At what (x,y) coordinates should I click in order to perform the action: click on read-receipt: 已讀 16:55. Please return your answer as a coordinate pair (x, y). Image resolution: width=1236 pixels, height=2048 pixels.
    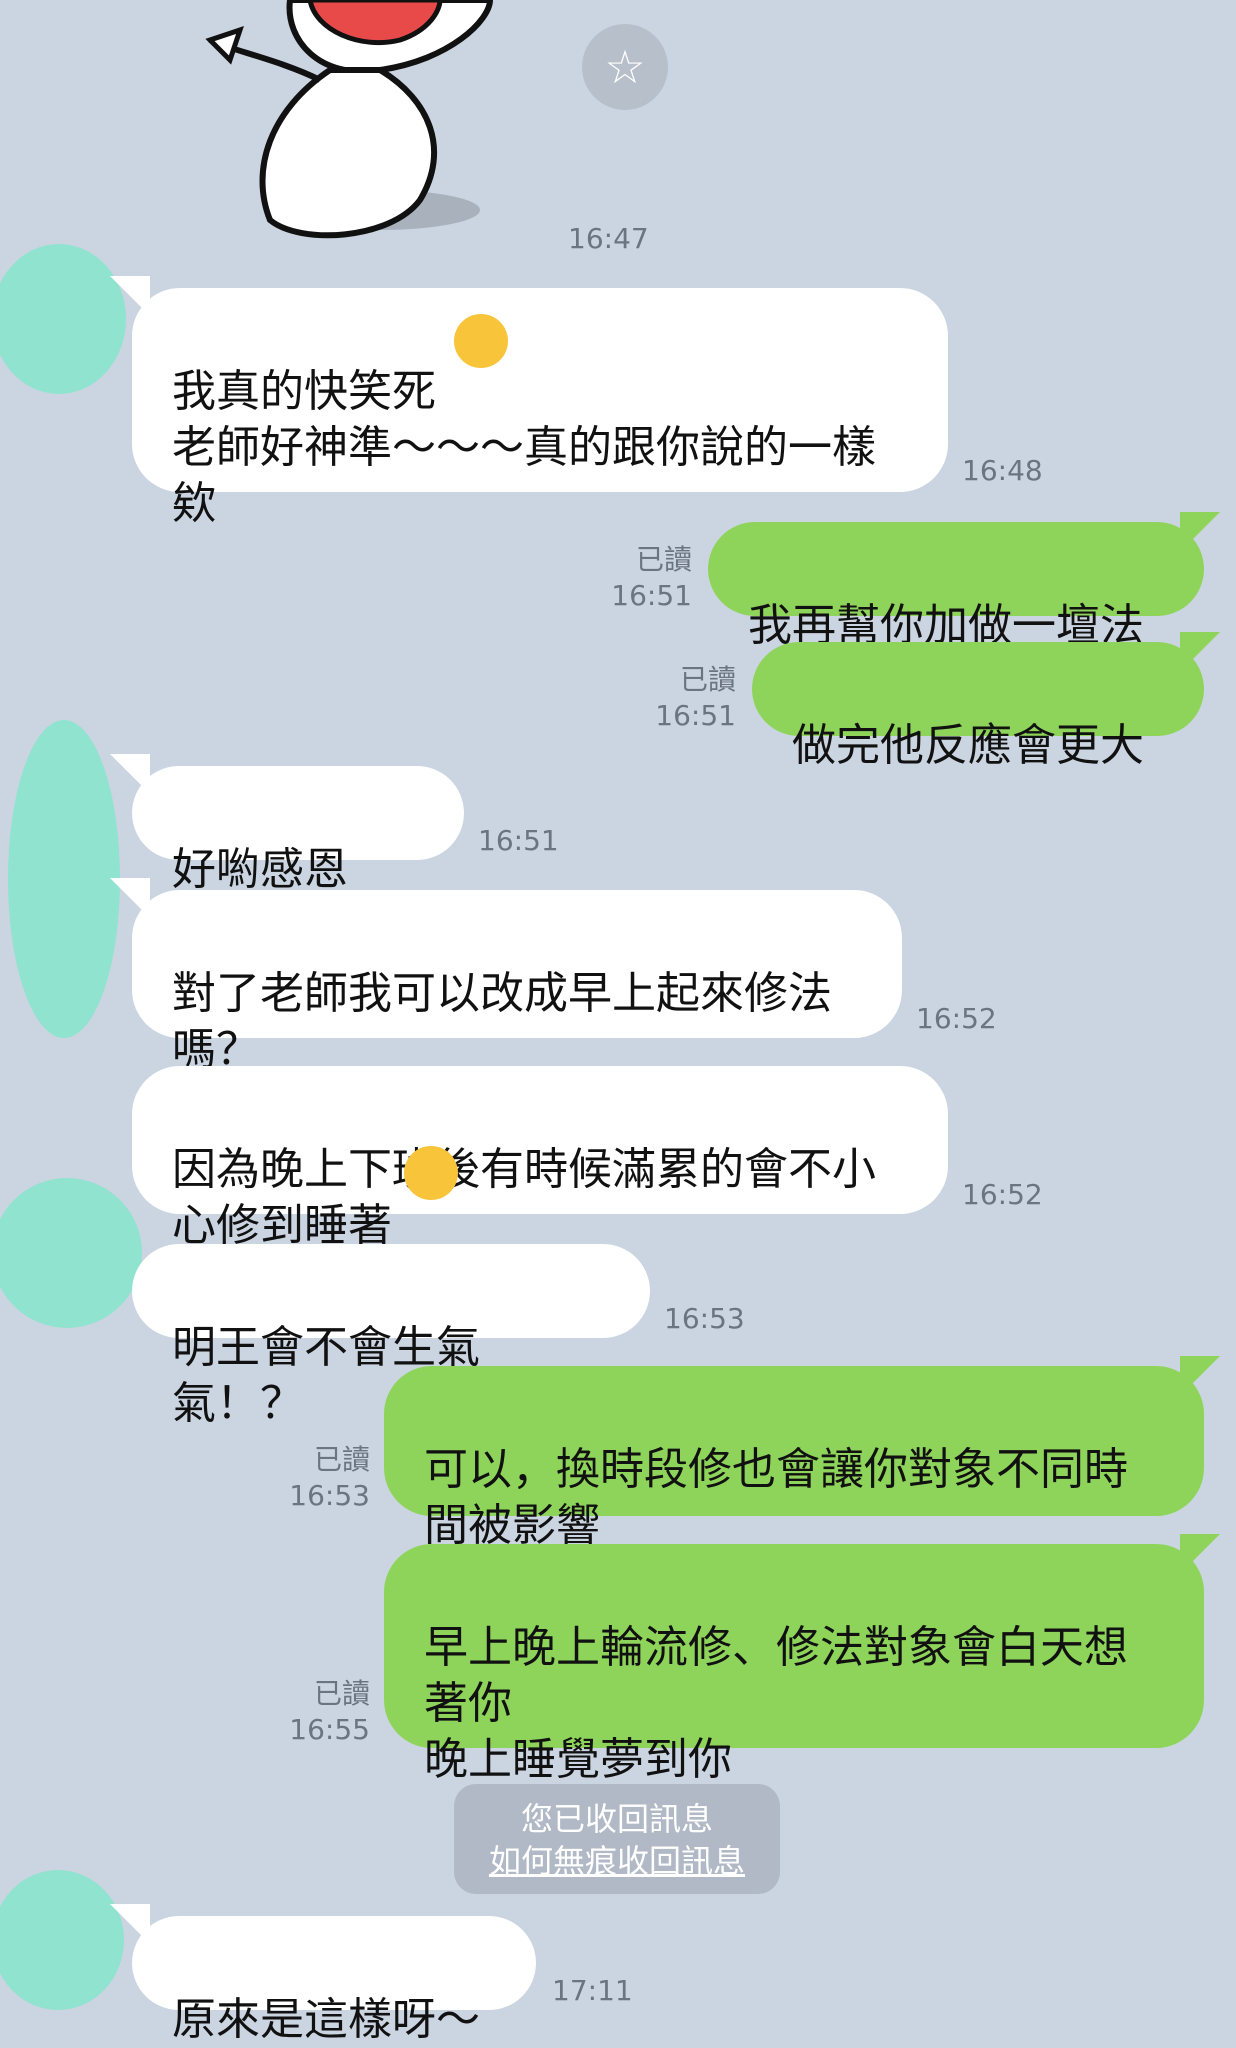
    Looking at the image, I should click on (320, 1712).